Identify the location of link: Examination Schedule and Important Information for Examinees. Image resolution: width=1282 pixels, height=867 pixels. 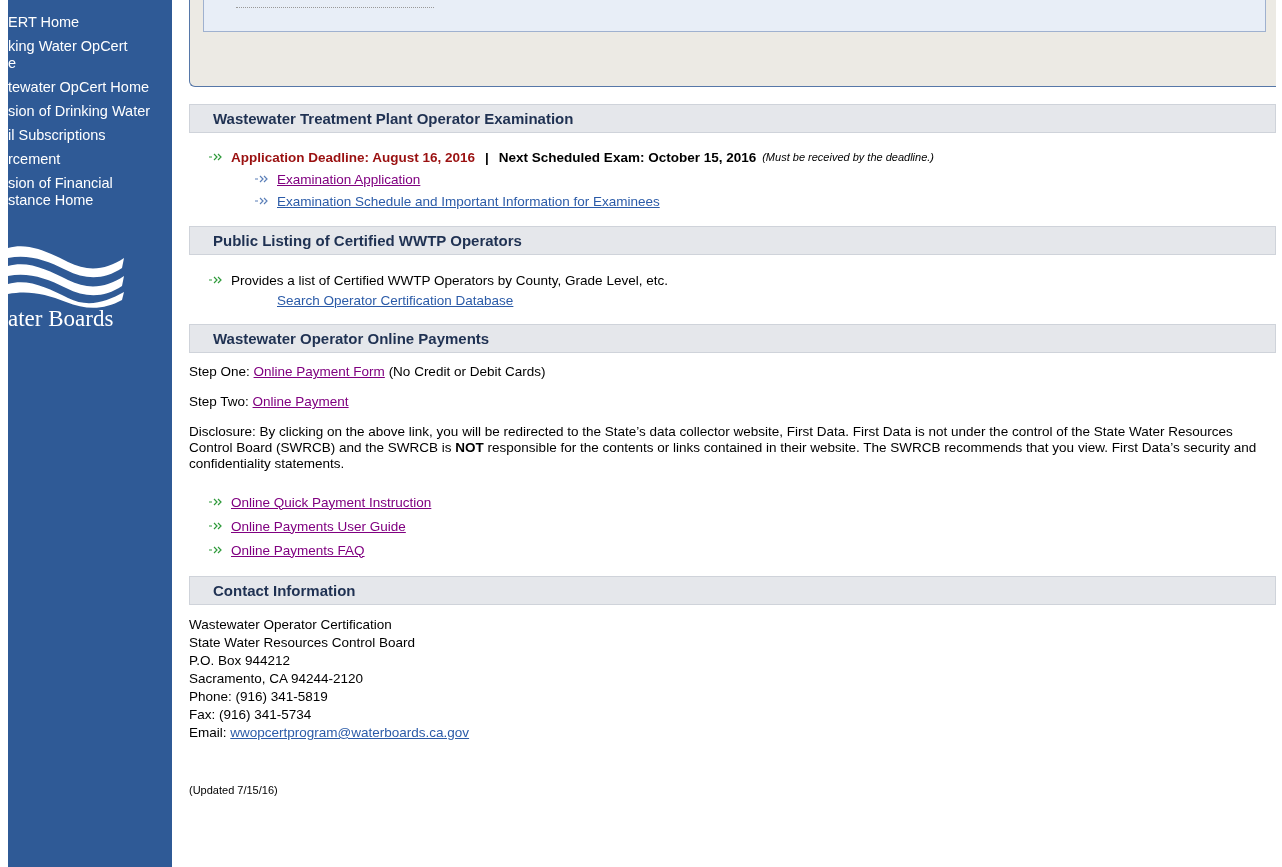
(468, 201).